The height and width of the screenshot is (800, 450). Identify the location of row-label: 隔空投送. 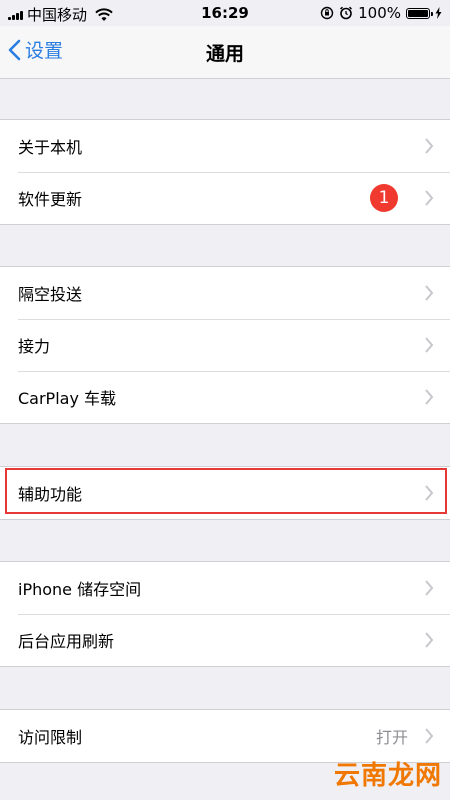
(50, 294).